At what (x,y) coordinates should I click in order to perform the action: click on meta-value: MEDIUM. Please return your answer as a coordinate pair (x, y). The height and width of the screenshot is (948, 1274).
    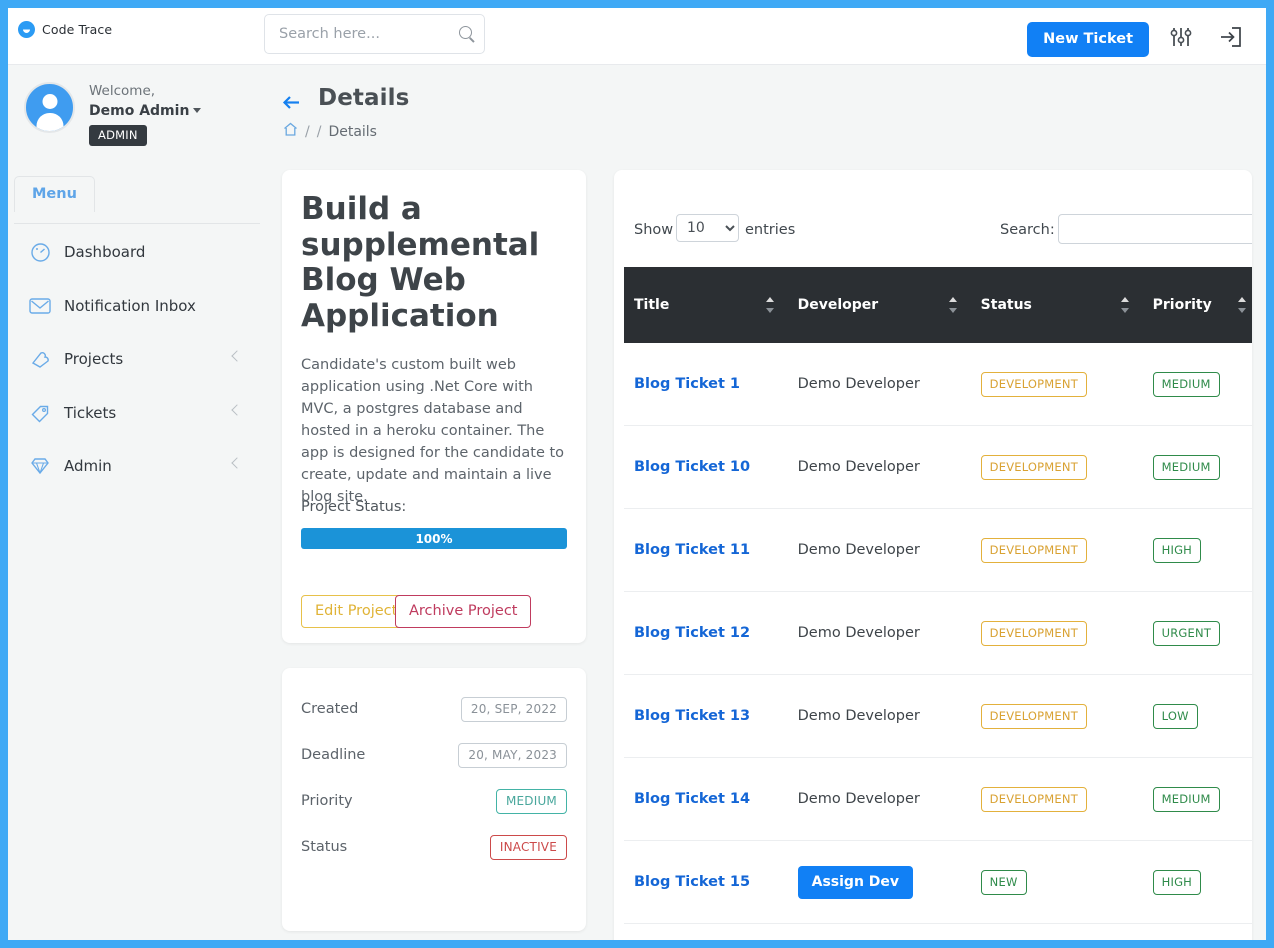
    Looking at the image, I should click on (531, 801).